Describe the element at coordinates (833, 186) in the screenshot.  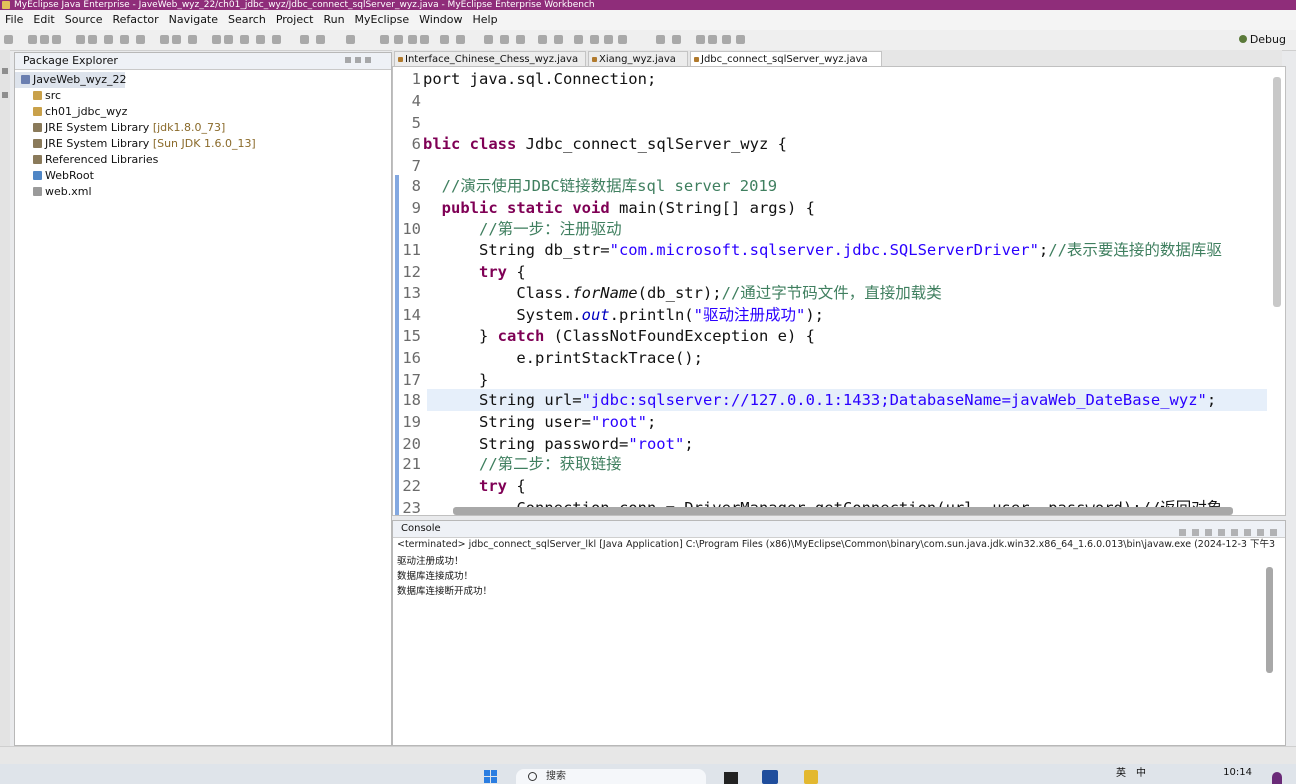
I see `code-line: 8 //演示使用JDBC链接数据库sql server 2019` at that location.